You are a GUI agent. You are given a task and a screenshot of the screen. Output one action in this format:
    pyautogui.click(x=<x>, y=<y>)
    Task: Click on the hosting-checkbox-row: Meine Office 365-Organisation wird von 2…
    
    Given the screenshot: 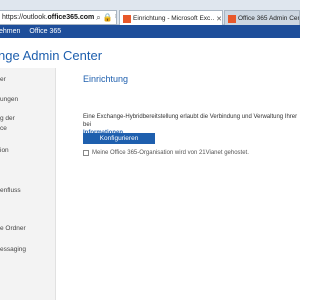 What is the action you would take?
    pyautogui.click(x=166, y=153)
    